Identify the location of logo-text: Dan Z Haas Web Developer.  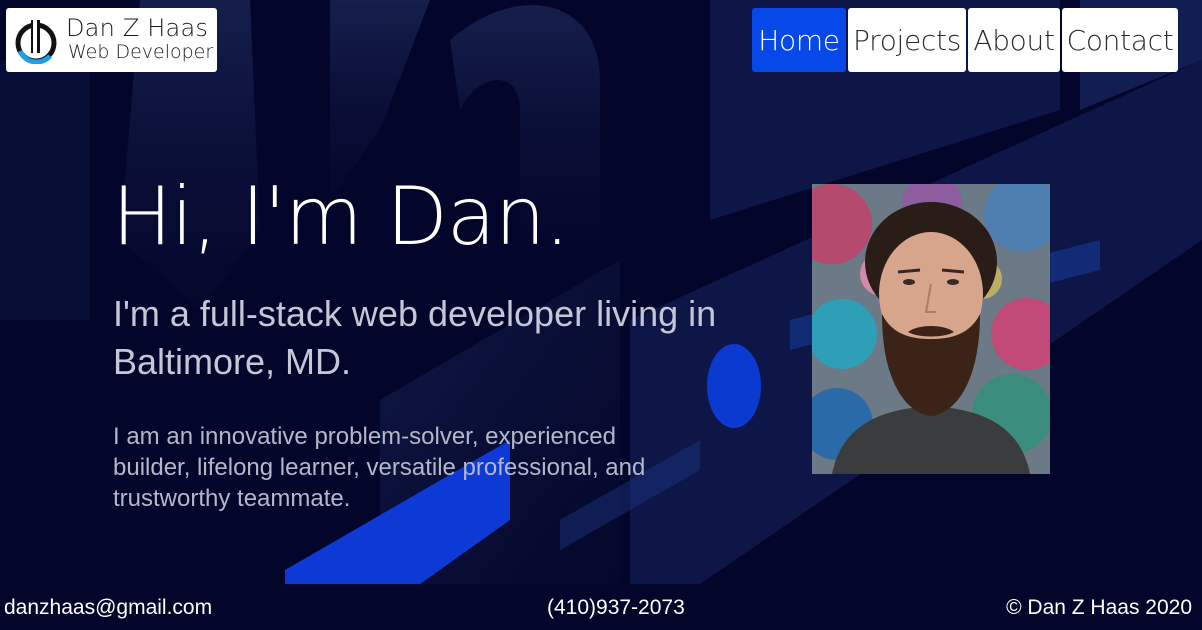
(139, 38).